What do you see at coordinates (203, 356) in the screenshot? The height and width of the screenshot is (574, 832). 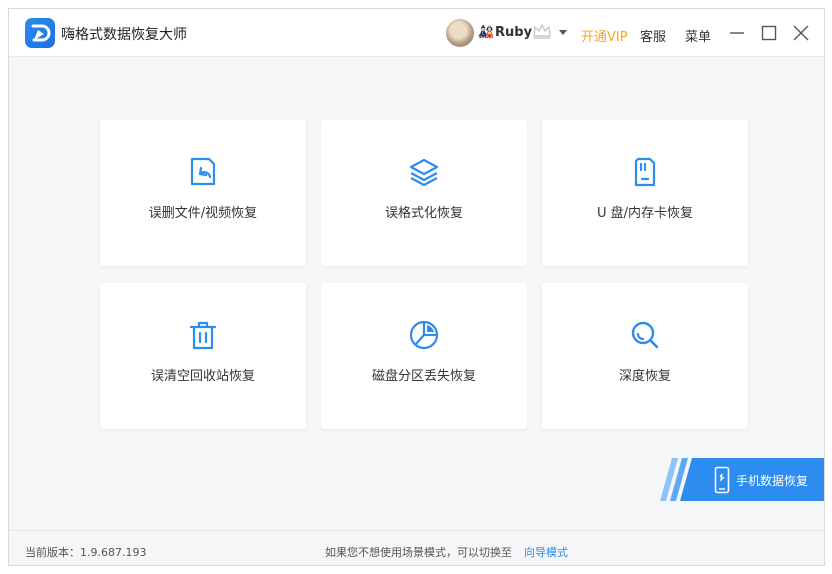 I see `card-recycle-bin-recovery: 误清空回收站恢复` at bounding box center [203, 356].